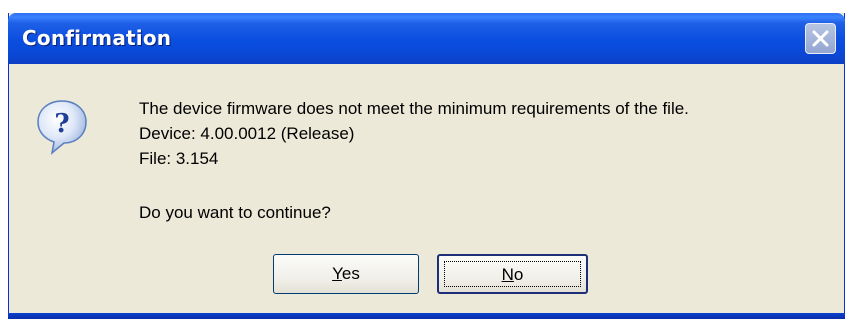 This screenshot has width=853, height=324. Describe the element at coordinates (179, 158) in the screenshot. I see `file-version-line: File: 3.154` at that location.